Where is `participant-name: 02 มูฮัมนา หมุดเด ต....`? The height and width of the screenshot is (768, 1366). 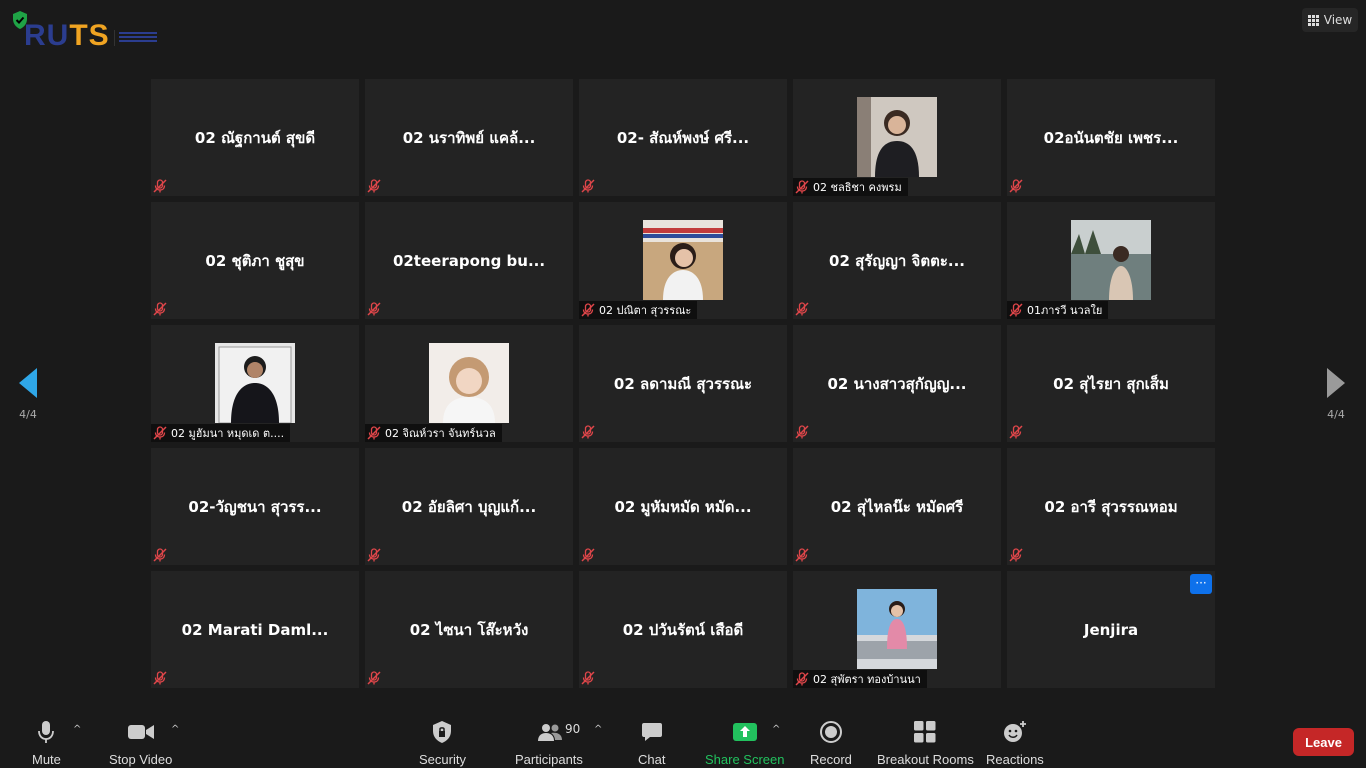
participant-name: 02 มูฮัมนา หมุดเด ต.... is located at coordinates (228, 433).